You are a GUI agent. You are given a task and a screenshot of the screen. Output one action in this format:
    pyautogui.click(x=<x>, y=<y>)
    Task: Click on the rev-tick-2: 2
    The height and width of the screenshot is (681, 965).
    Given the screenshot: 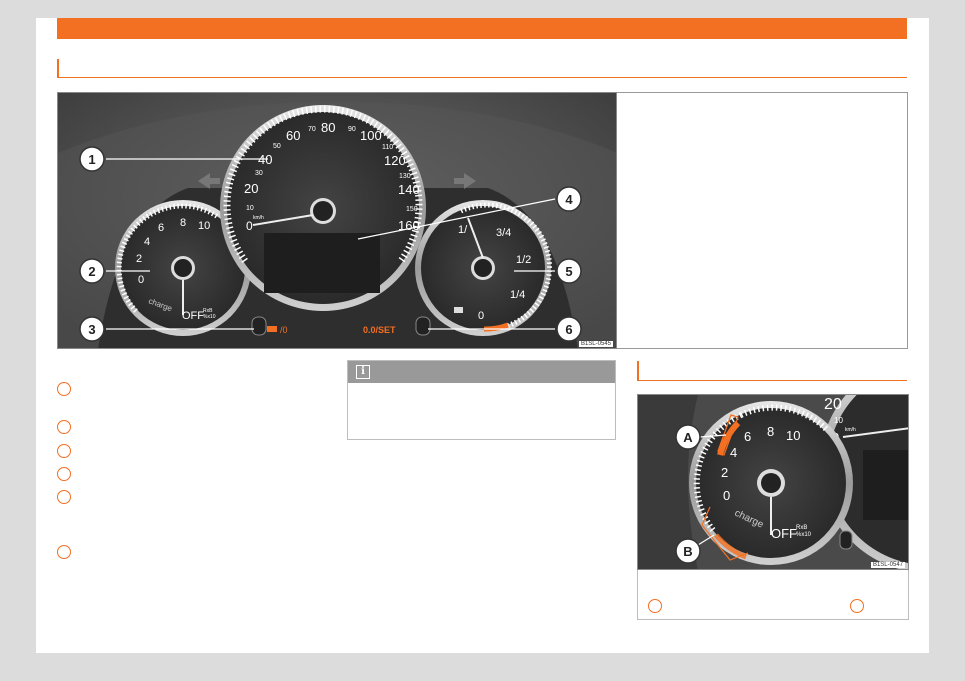 What is the action you would take?
    pyautogui.click(x=139, y=259)
    